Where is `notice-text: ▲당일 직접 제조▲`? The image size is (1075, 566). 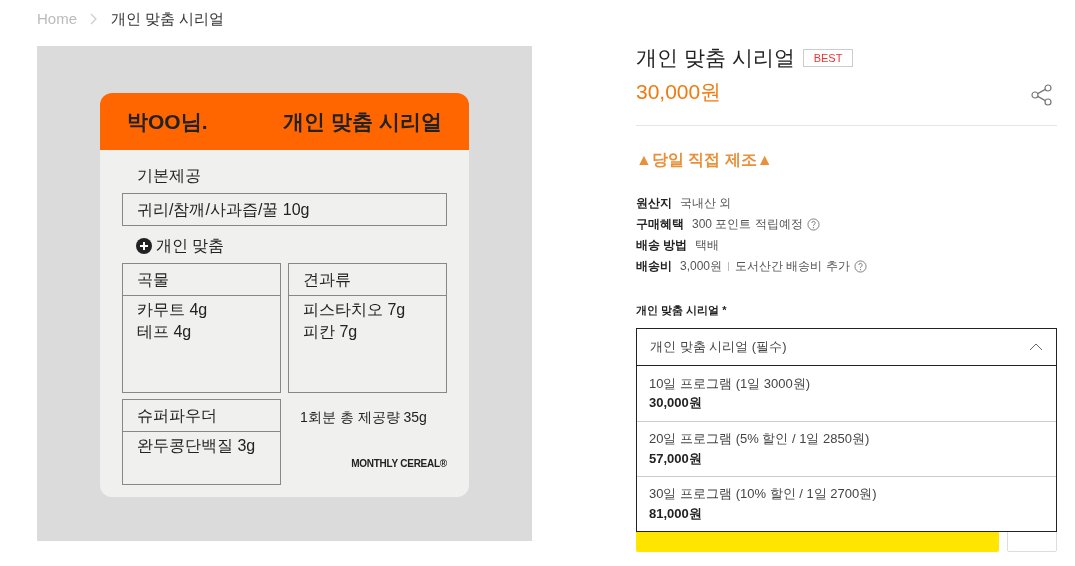
notice-text: ▲당일 직접 제조▲ is located at coordinates (705, 160).